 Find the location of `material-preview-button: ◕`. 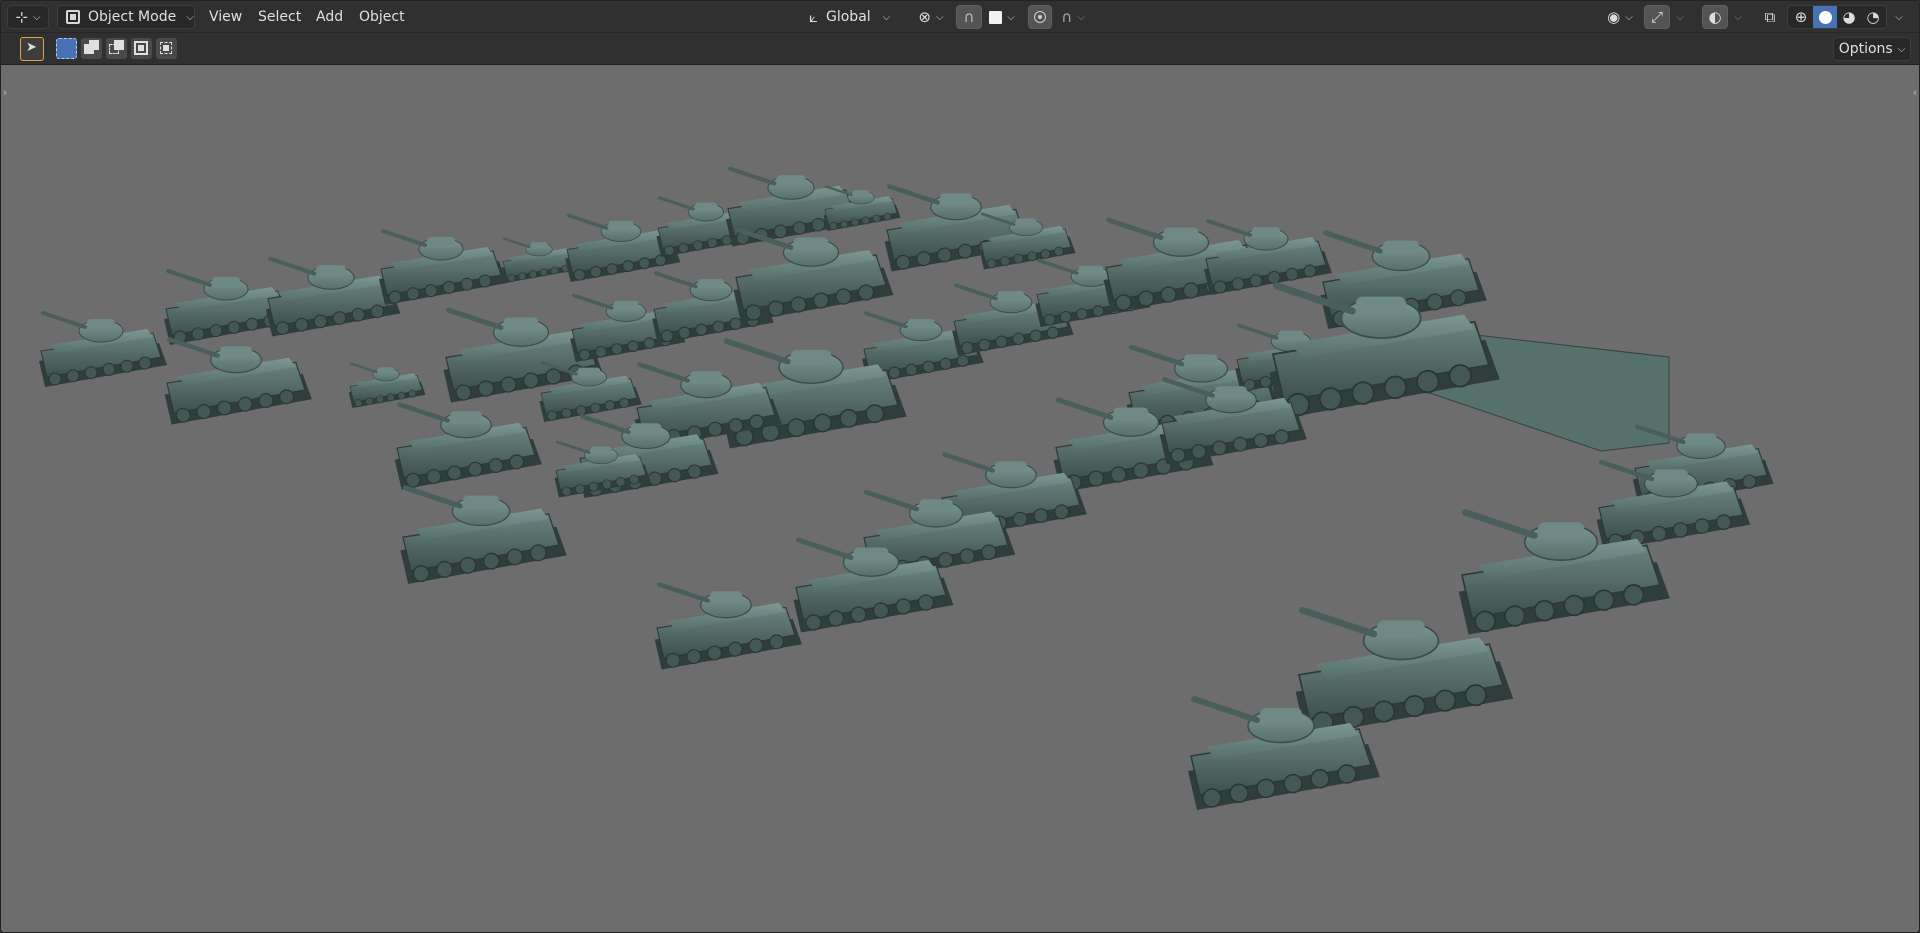

material-preview-button: ◕ is located at coordinates (1849, 17).